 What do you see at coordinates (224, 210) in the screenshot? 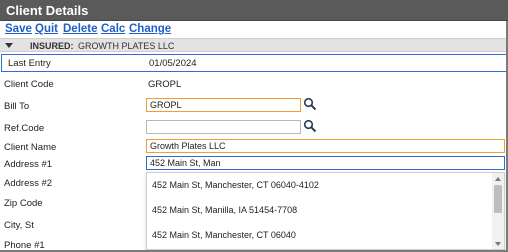
I see `suggestion-item: 452 Main St, Manilla, IA 51454-7708` at bounding box center [224, 210].